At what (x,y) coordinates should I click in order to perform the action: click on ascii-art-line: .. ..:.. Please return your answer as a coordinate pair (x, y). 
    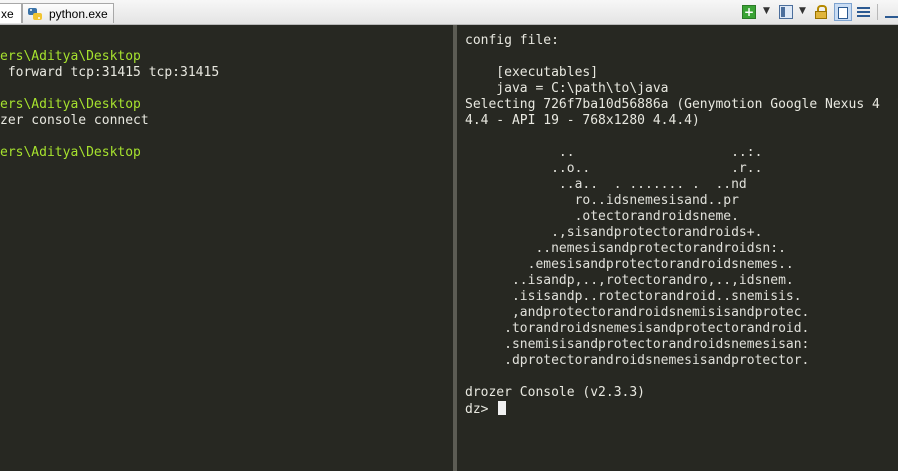
    Looking at the image, I should click on (614, 152).